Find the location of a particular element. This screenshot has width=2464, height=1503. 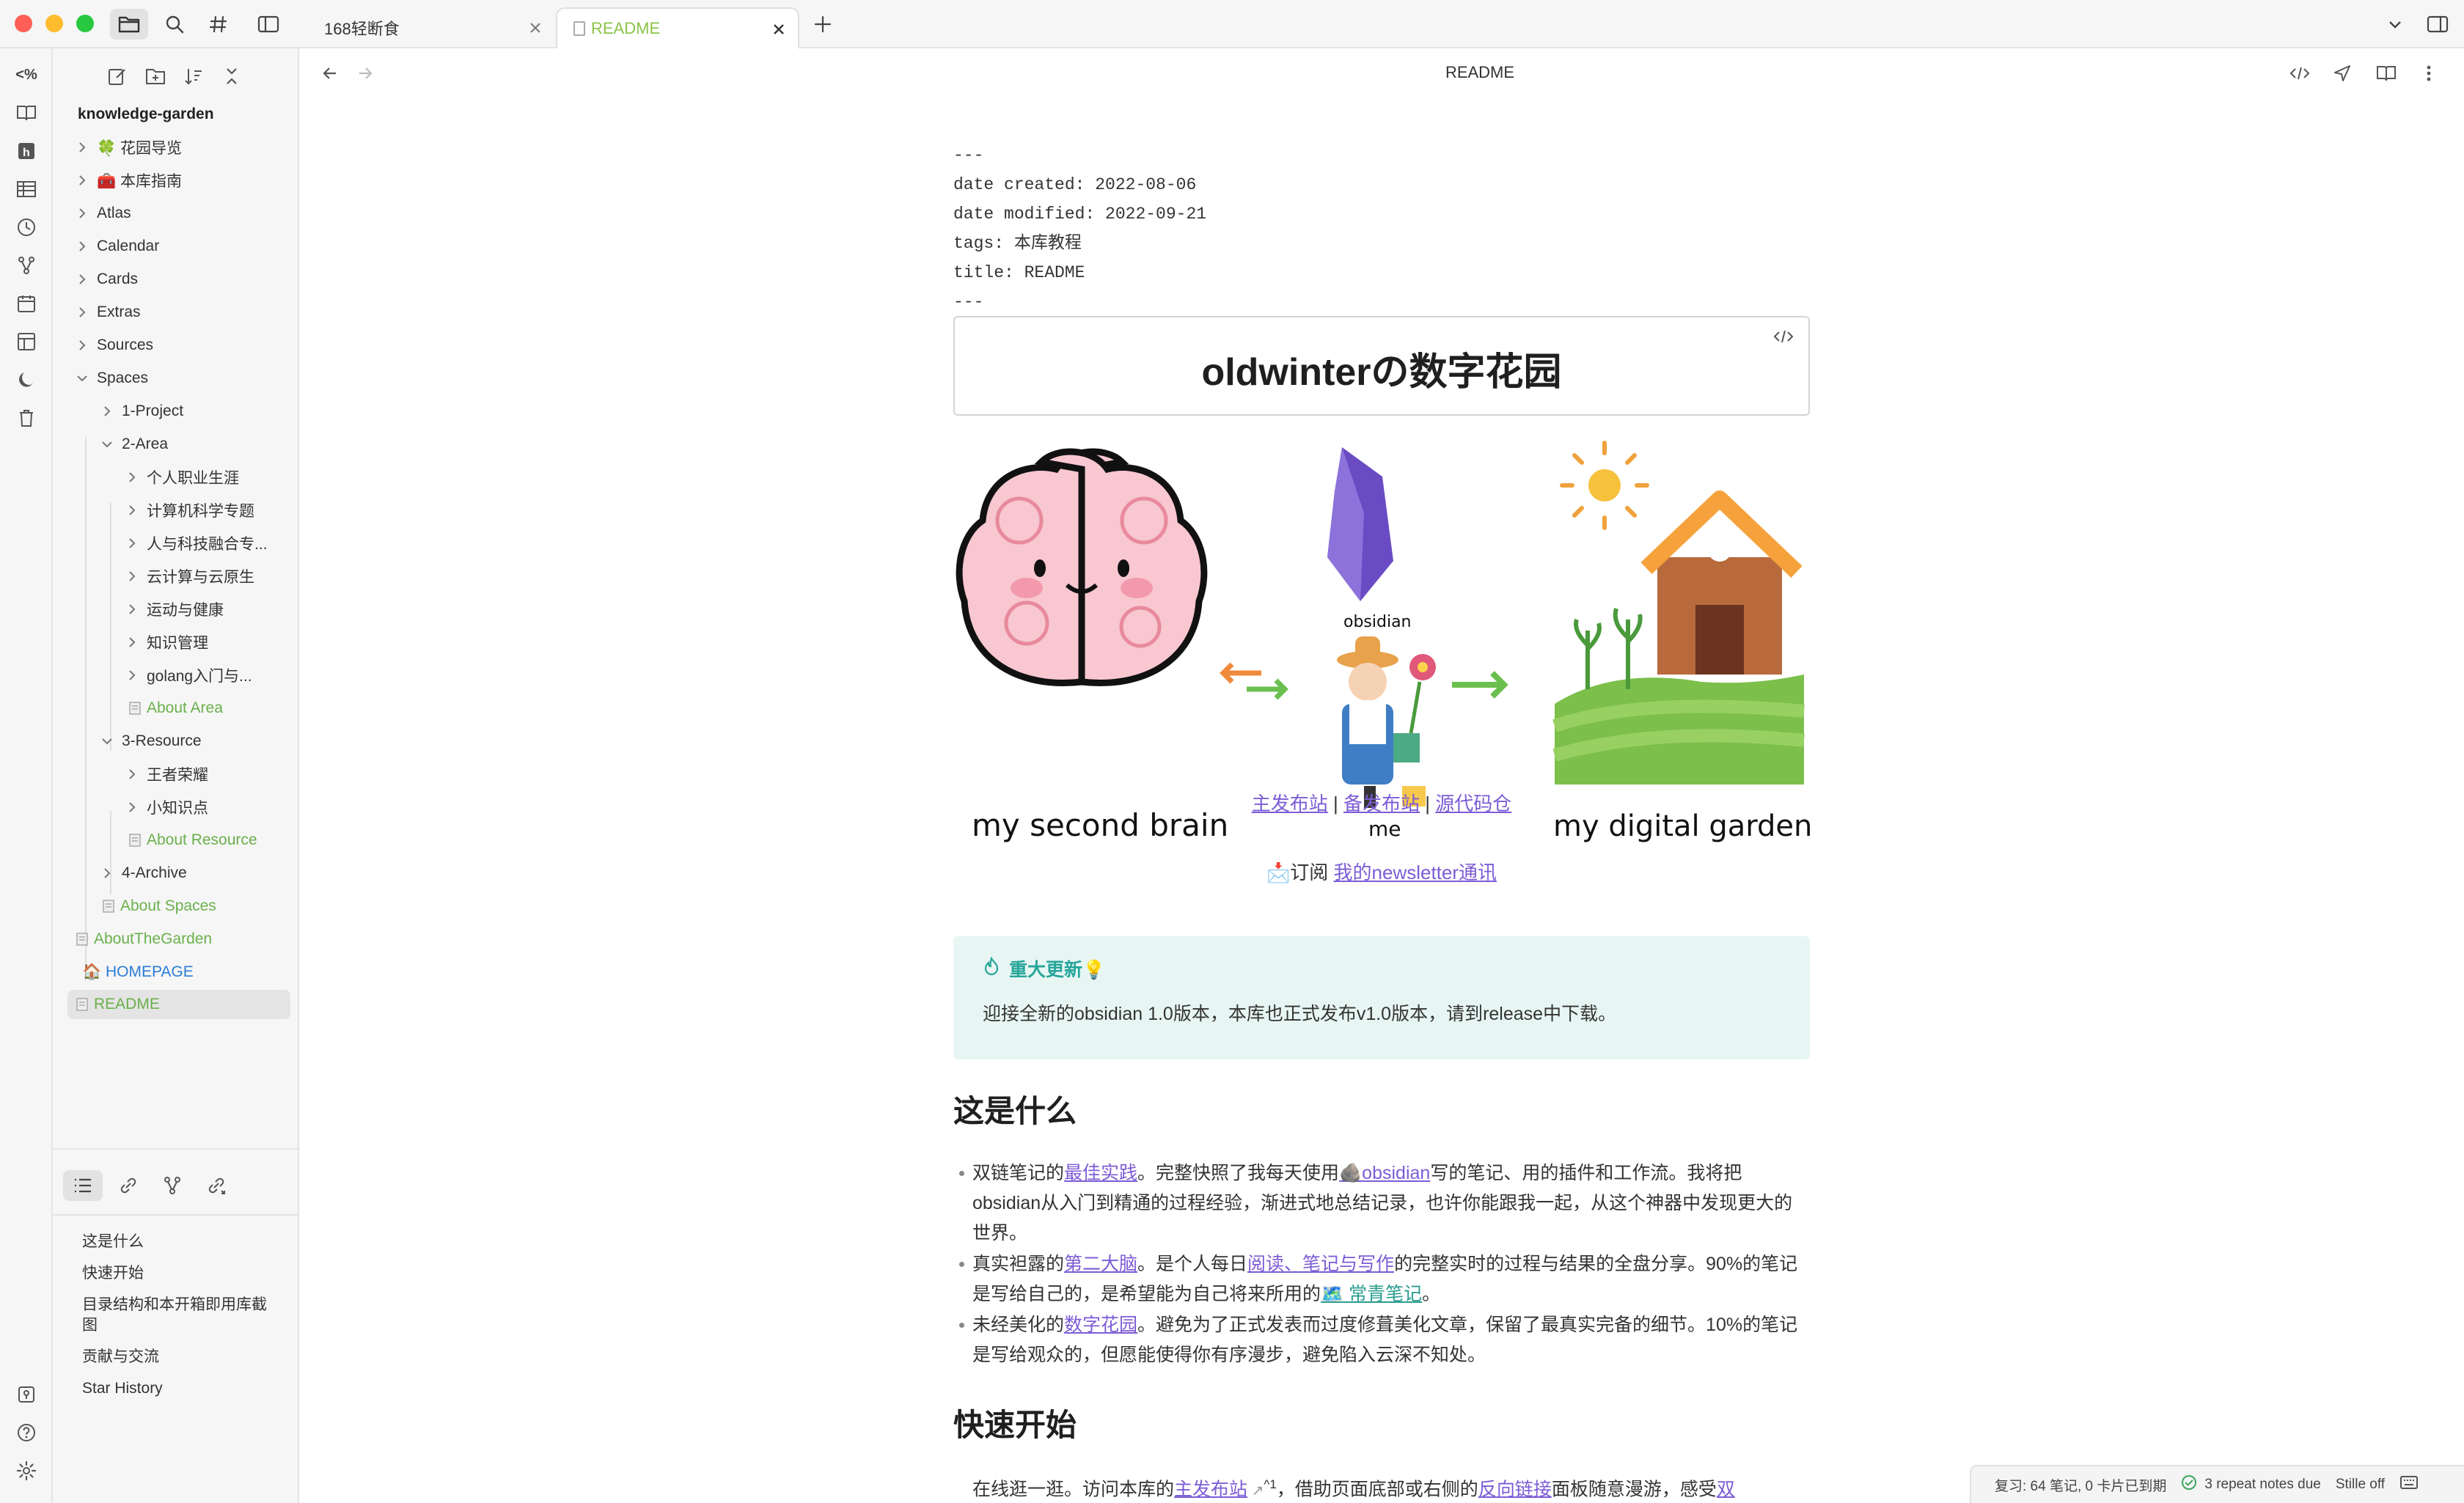

frontmatter-dash: --- is located at coordinates (968, 155).